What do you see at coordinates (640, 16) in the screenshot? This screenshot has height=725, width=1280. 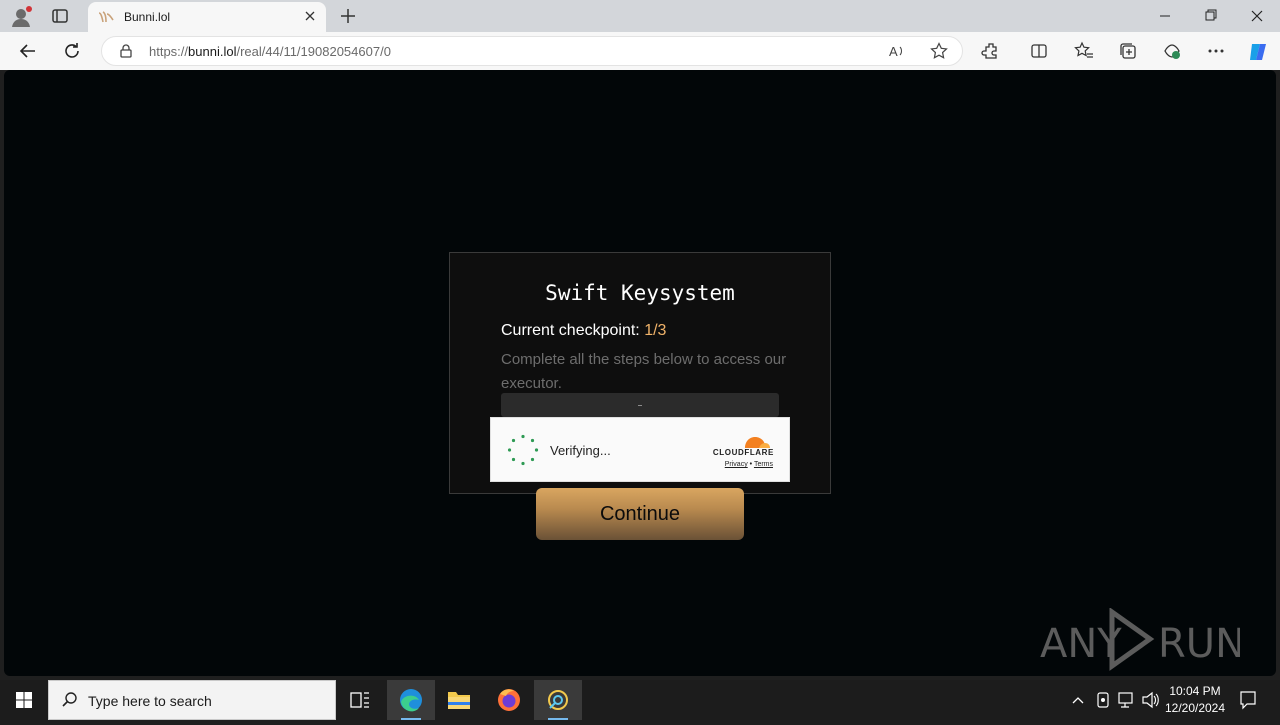 I see `browser-tab-bar: Bunni.lol` at bounding box center [640, 16].